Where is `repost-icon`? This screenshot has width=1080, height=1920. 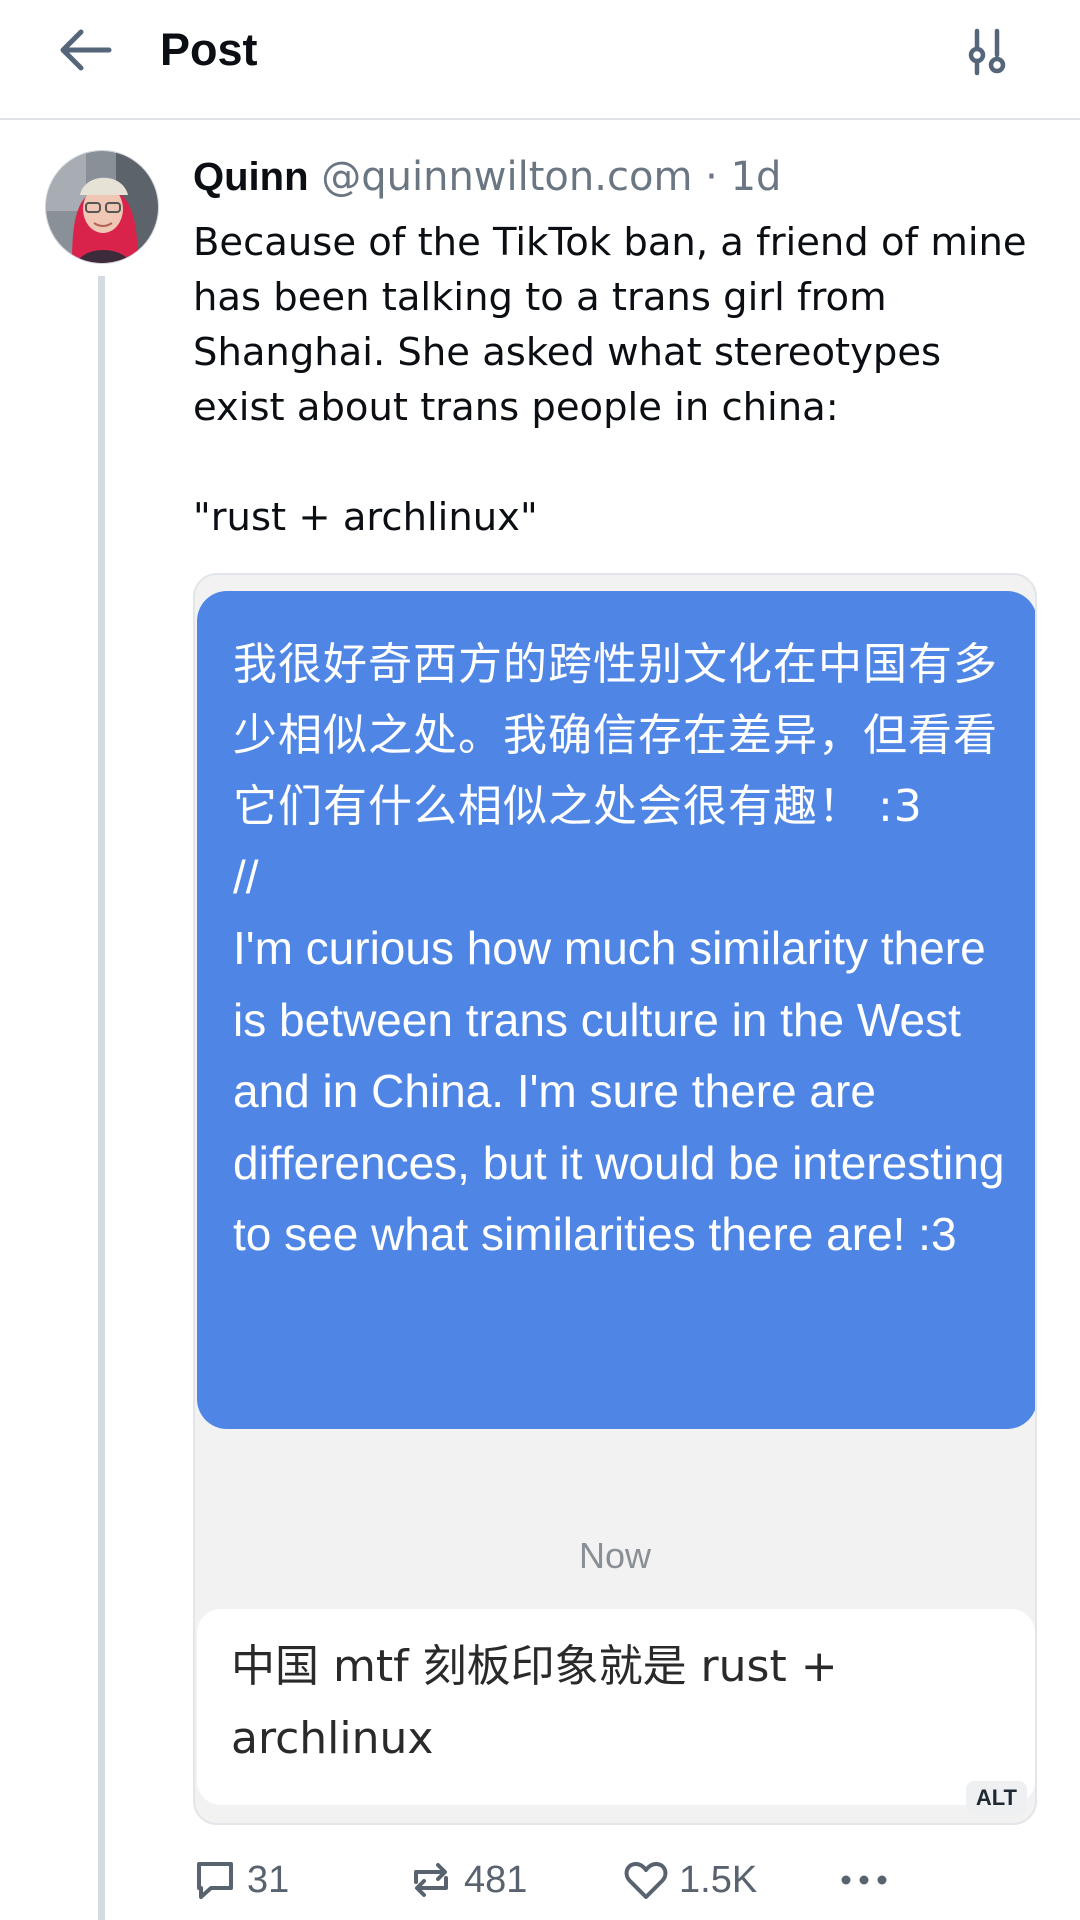
repost-icon is located at coordinates (431, 1880).